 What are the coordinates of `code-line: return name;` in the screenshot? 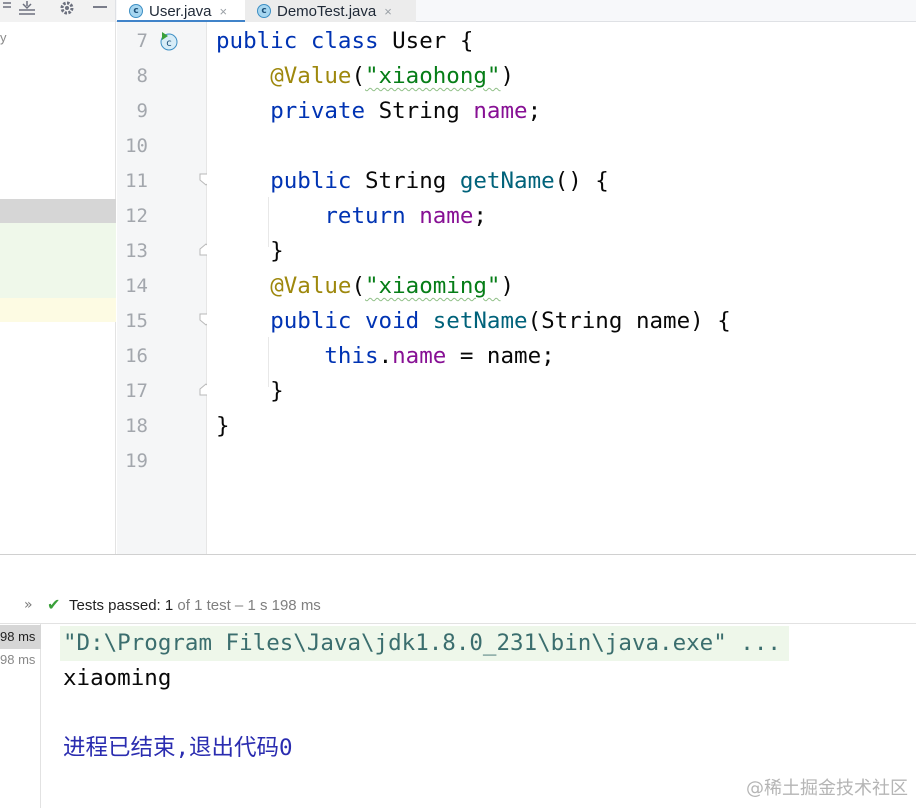 It's located at (351, 216).